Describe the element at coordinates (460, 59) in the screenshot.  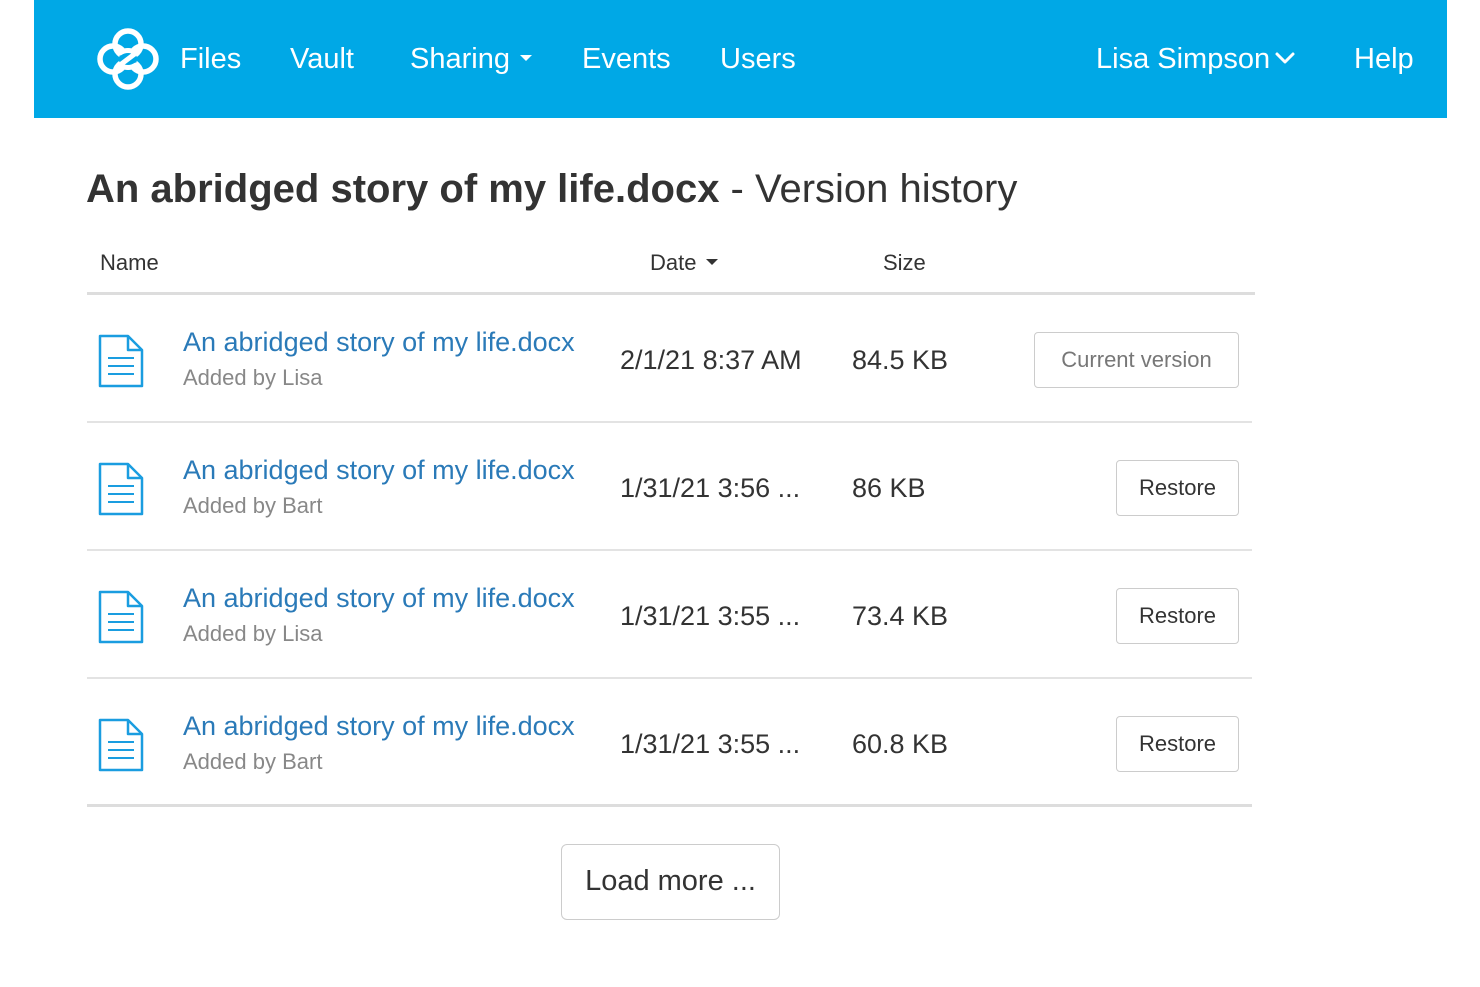
I see `nav-sharing-label: Sharing` at that location.